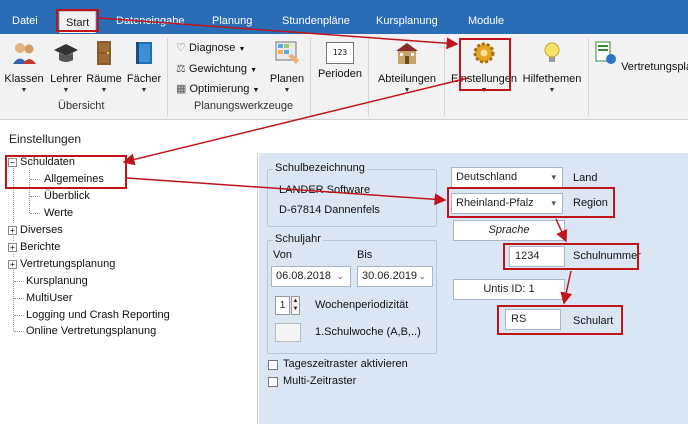  I want to click on tab-kursplanung: Kursplanung, so click(407, 21).